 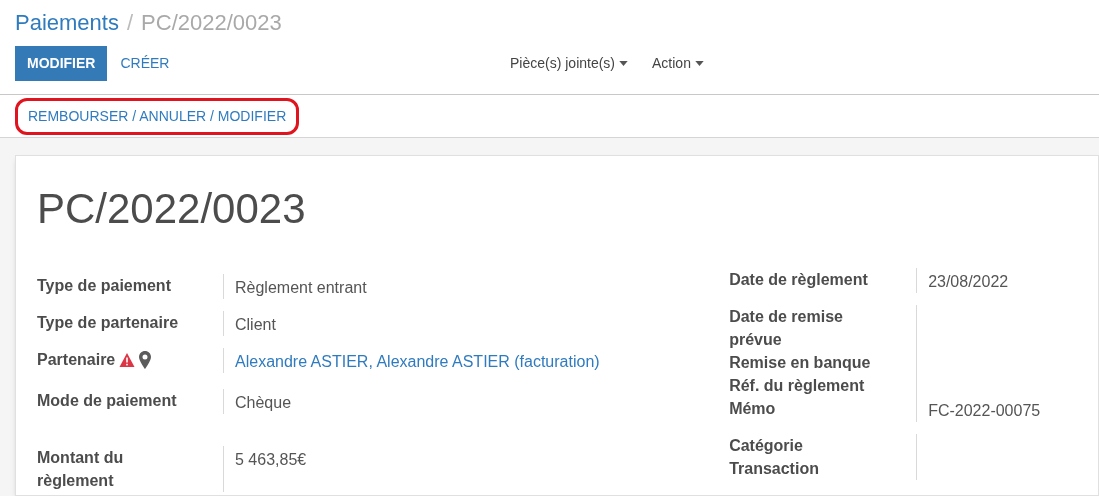 I want to click on field-label: Transaction, so click(x=774, y=469).